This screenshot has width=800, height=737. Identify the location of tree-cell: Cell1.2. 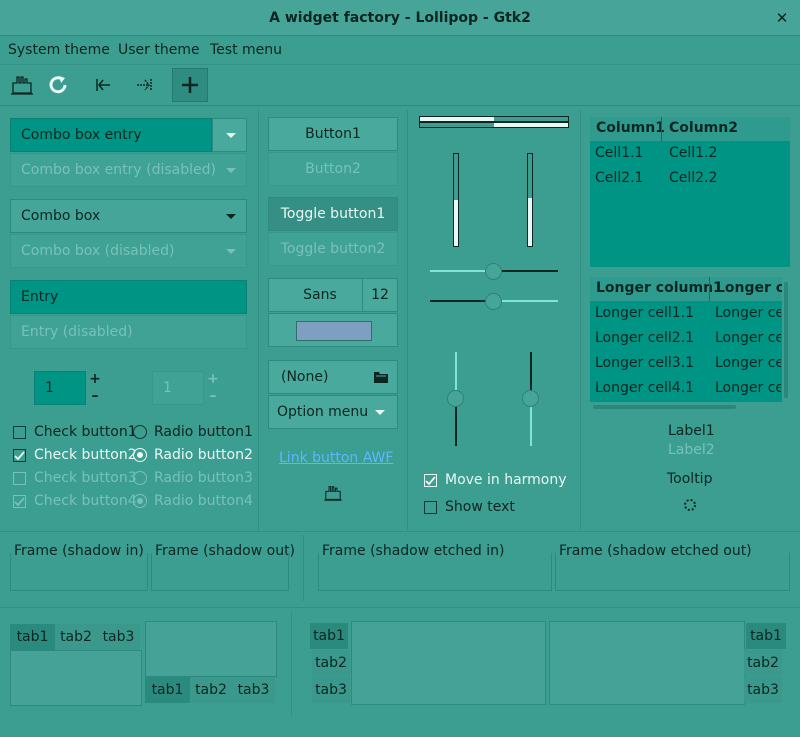
(693, 153).